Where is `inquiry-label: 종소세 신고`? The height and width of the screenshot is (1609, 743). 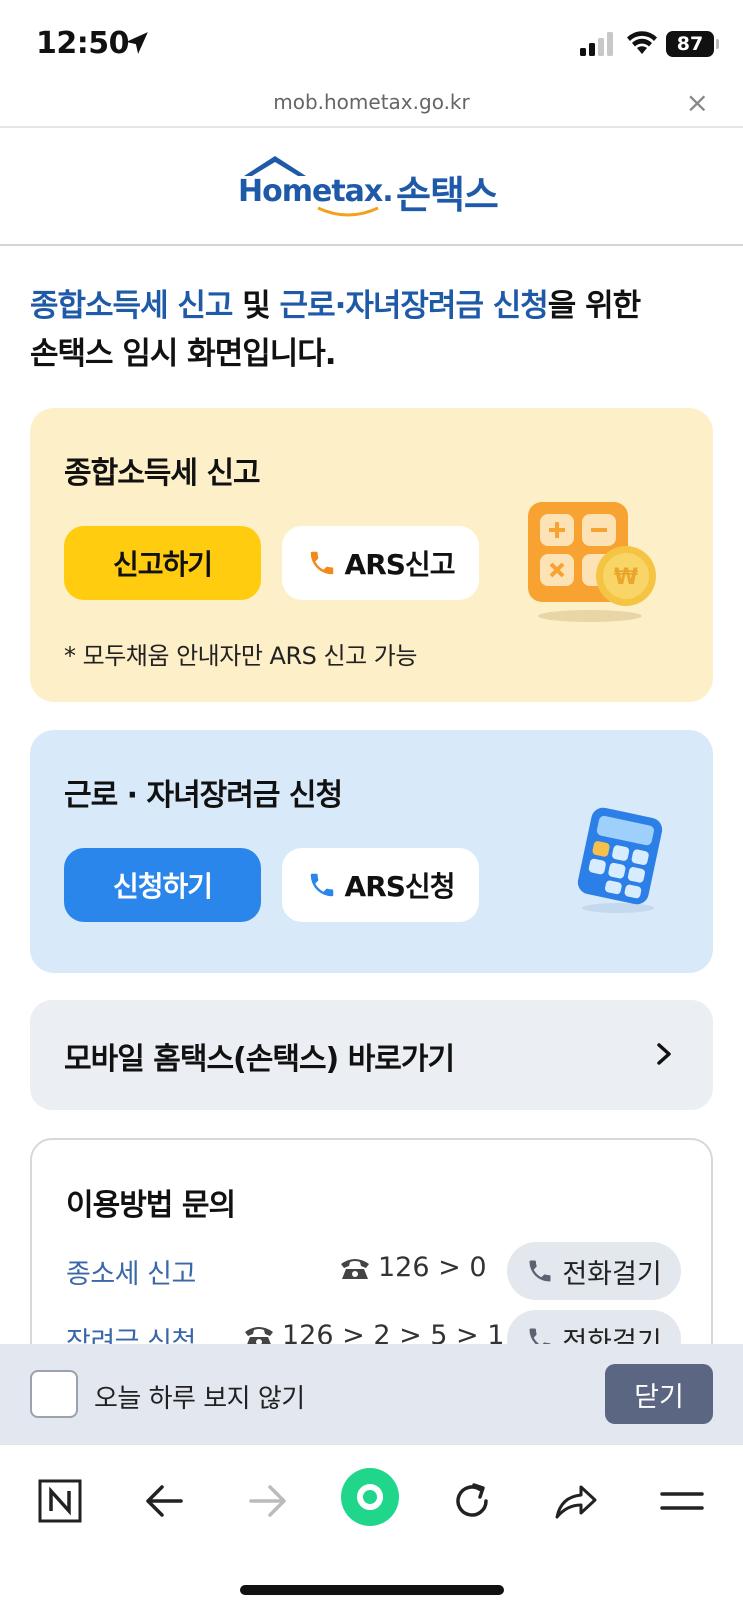 inquiry-label: 종소세 신고 is located at coordinates (131, 1274).